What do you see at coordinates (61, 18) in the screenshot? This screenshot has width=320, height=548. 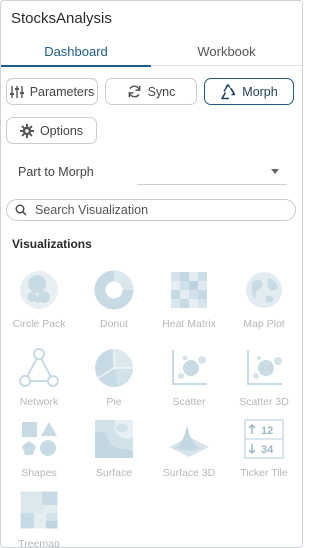 I see `page-title: StocksAnalysis` at bounding box center [61, 18].